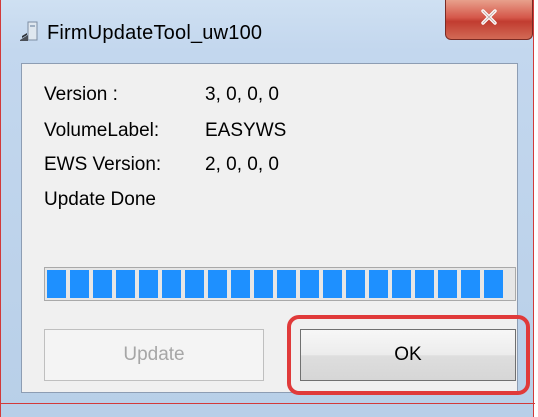  I want to click on version-label: Version :, so click(81, 94).